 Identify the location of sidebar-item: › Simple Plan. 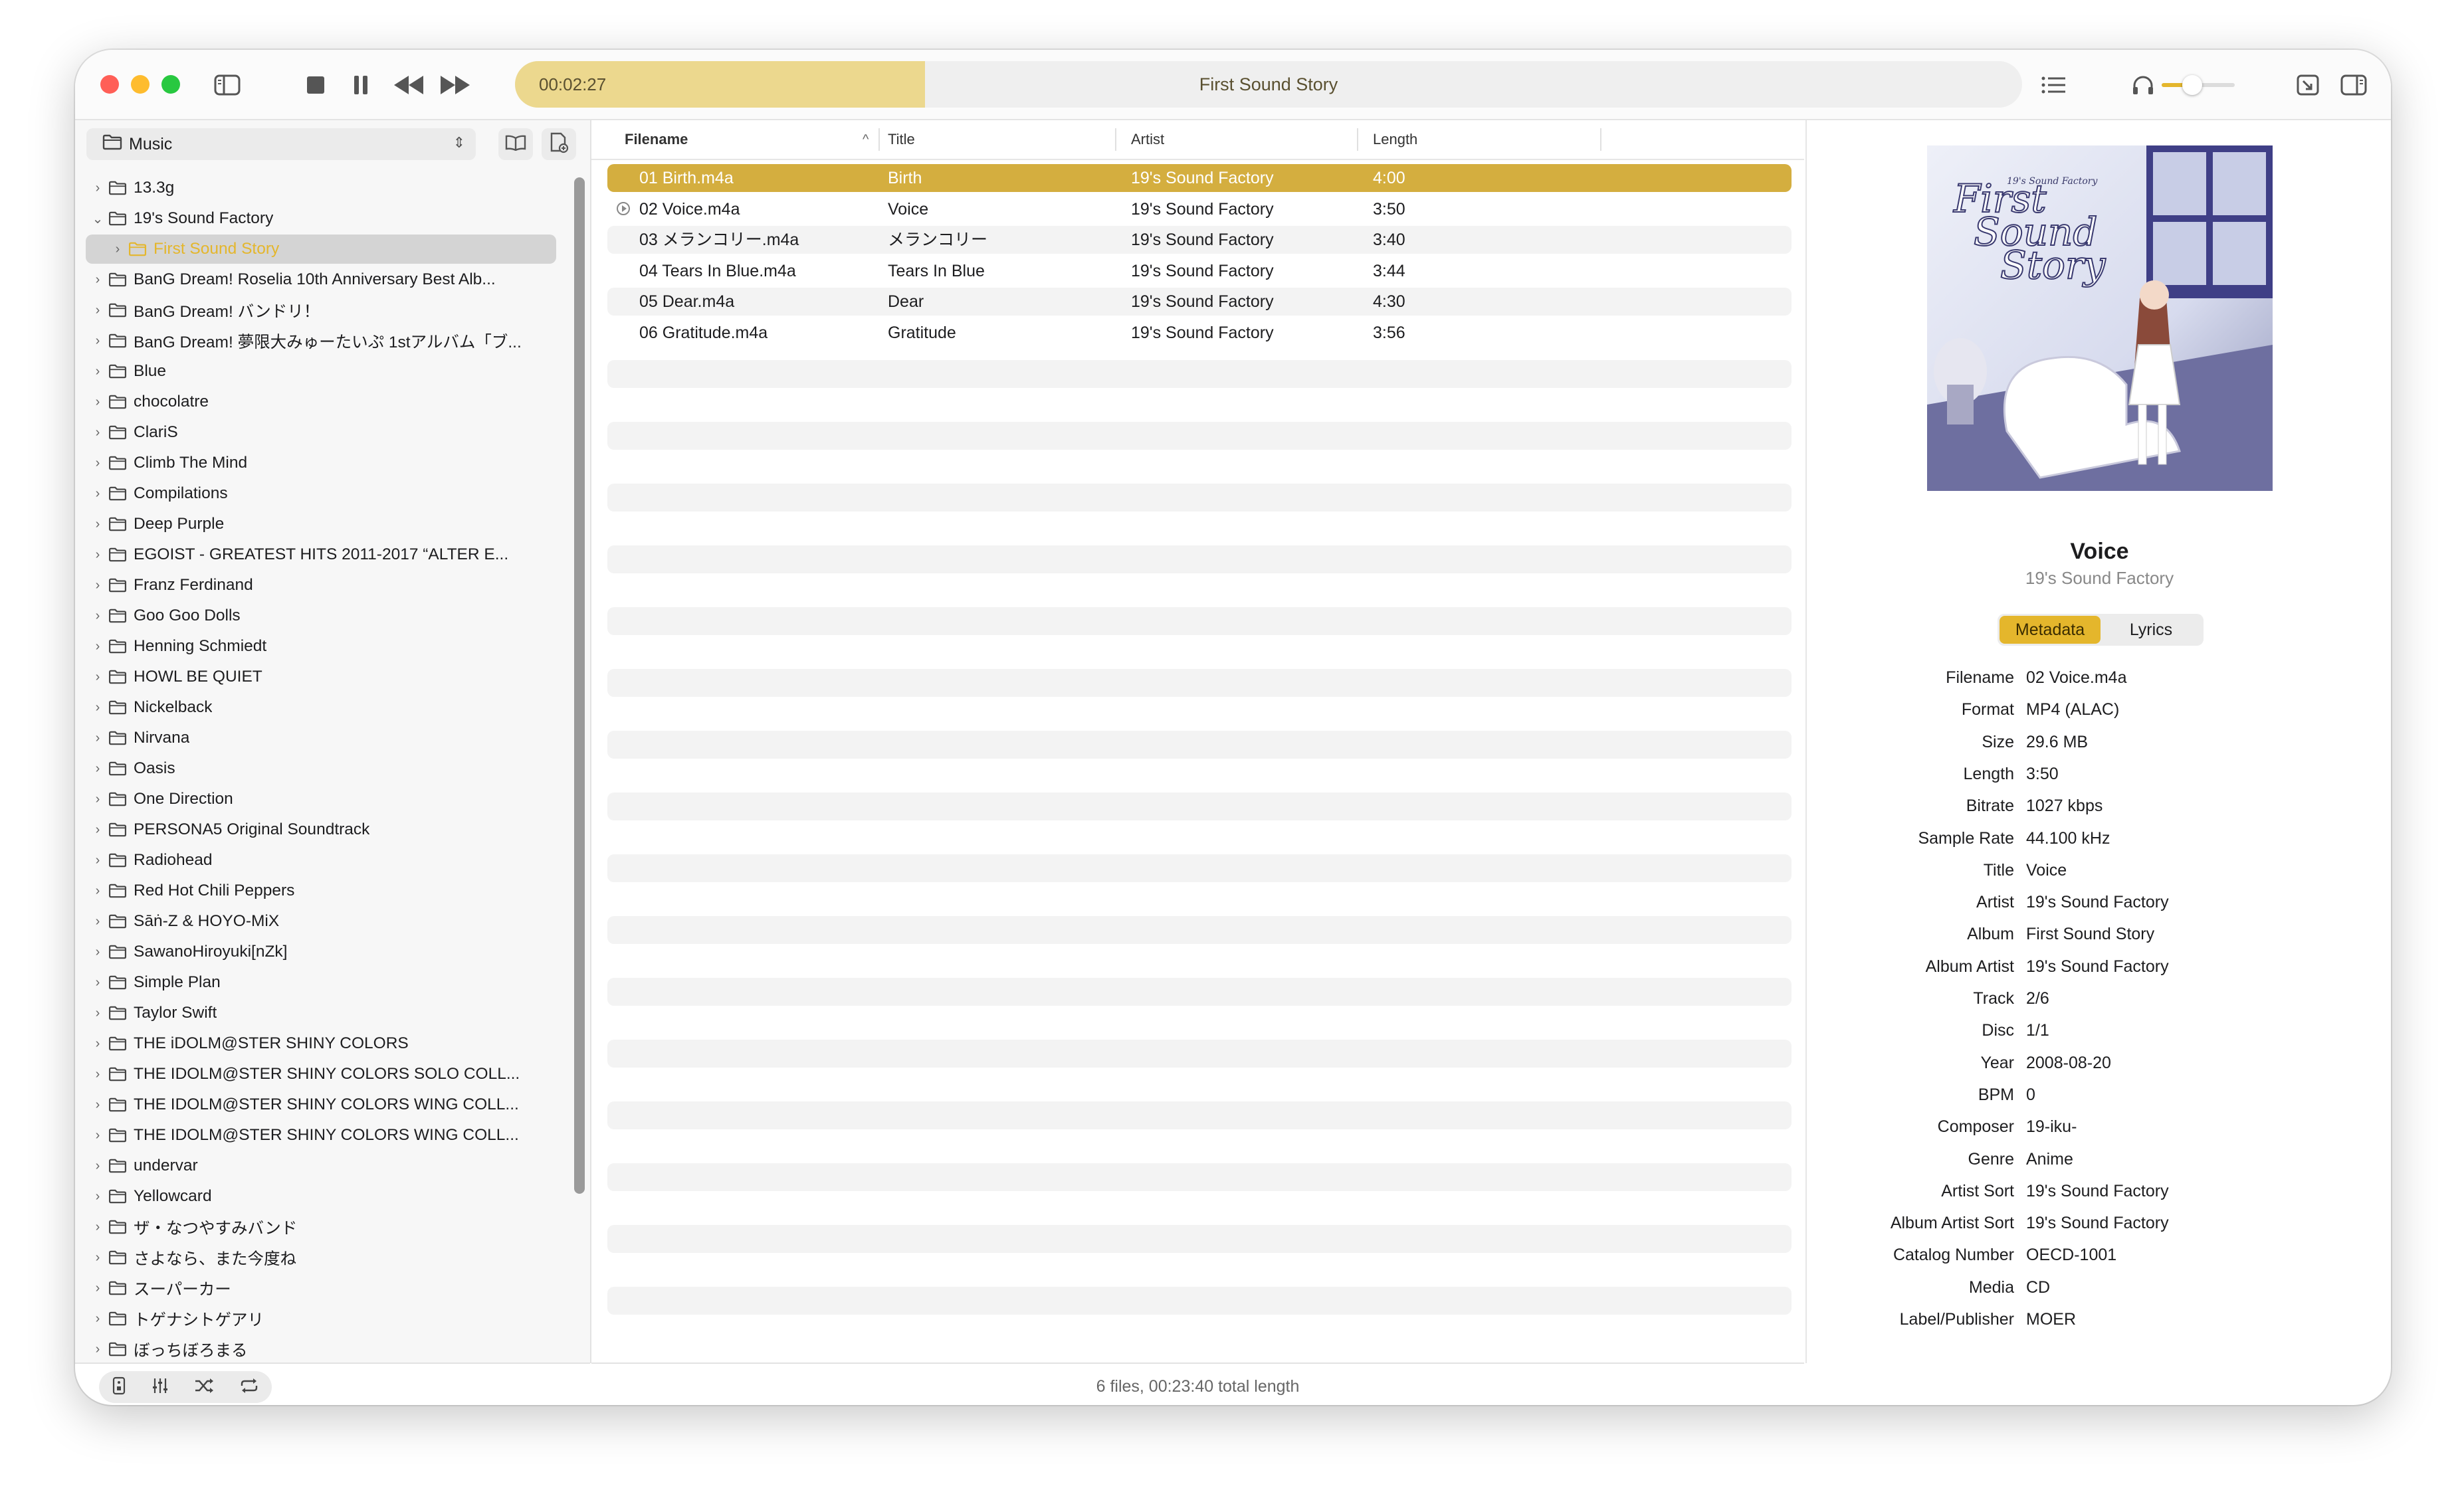
(148, 982).